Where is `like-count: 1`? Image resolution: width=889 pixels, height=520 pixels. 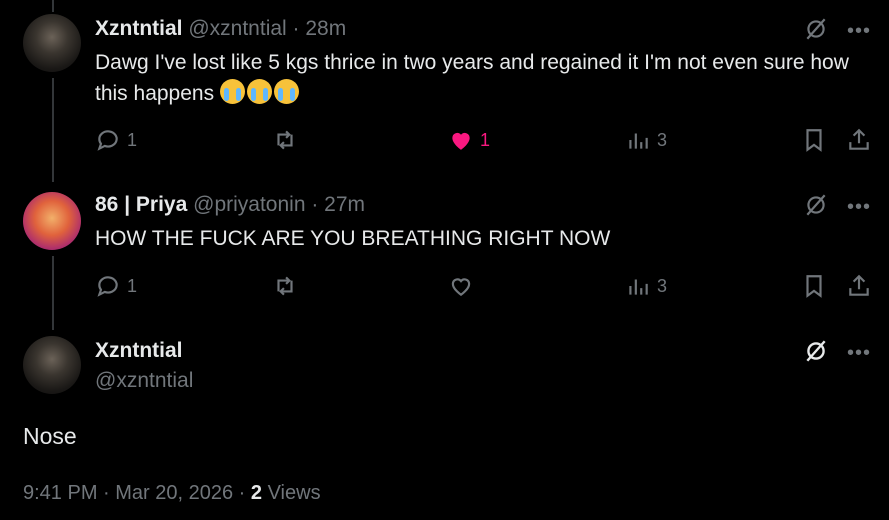
like-count: 1 is located at coordinates (485, 139).